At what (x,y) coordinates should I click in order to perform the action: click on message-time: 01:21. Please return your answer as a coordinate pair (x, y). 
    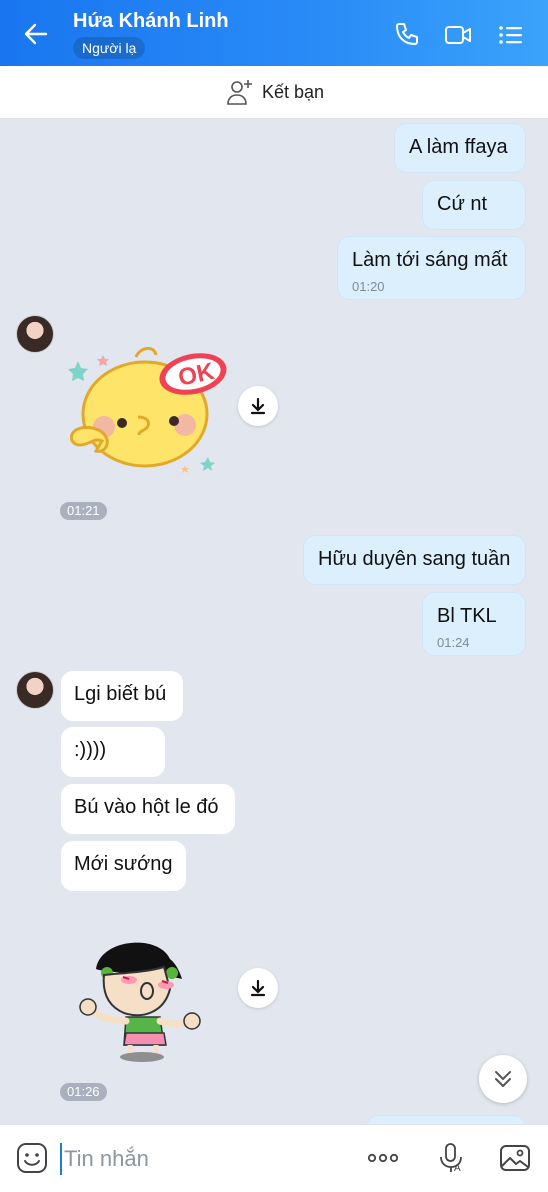
    Looking at the image, I should click on (83, 511).